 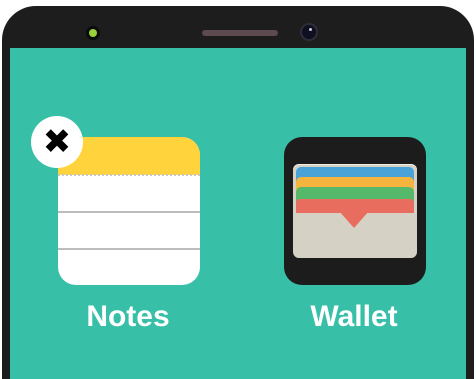 I want to click on front-camera-icon, so click(x=309, y=32).